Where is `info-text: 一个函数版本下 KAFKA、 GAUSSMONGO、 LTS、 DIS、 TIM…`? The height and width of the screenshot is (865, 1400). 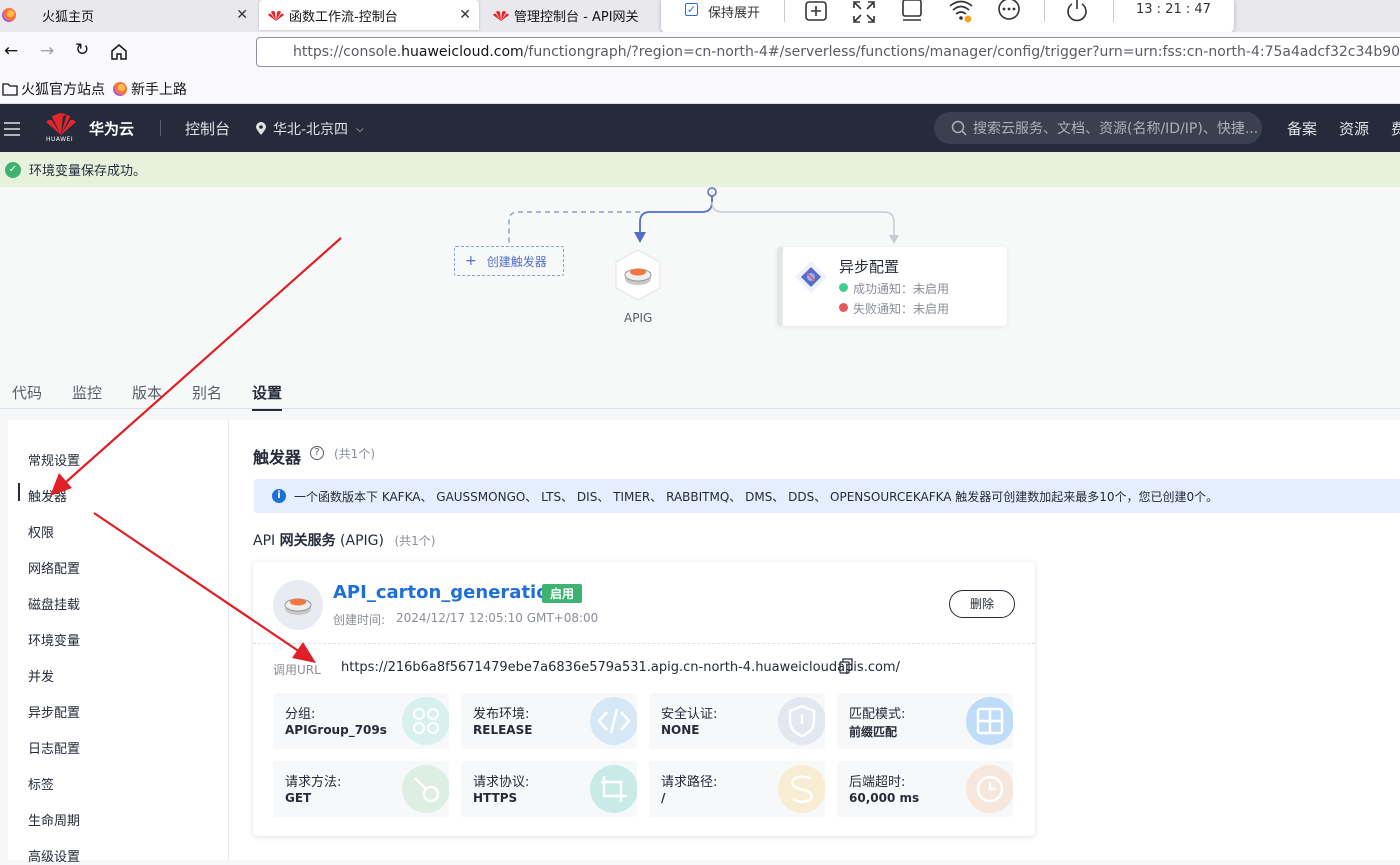 info-text: 一个函数版本下 KAFKA、 GAUSSMONGO、 LTS、 DIS、 TIM… is located at coordinates (756, 496).